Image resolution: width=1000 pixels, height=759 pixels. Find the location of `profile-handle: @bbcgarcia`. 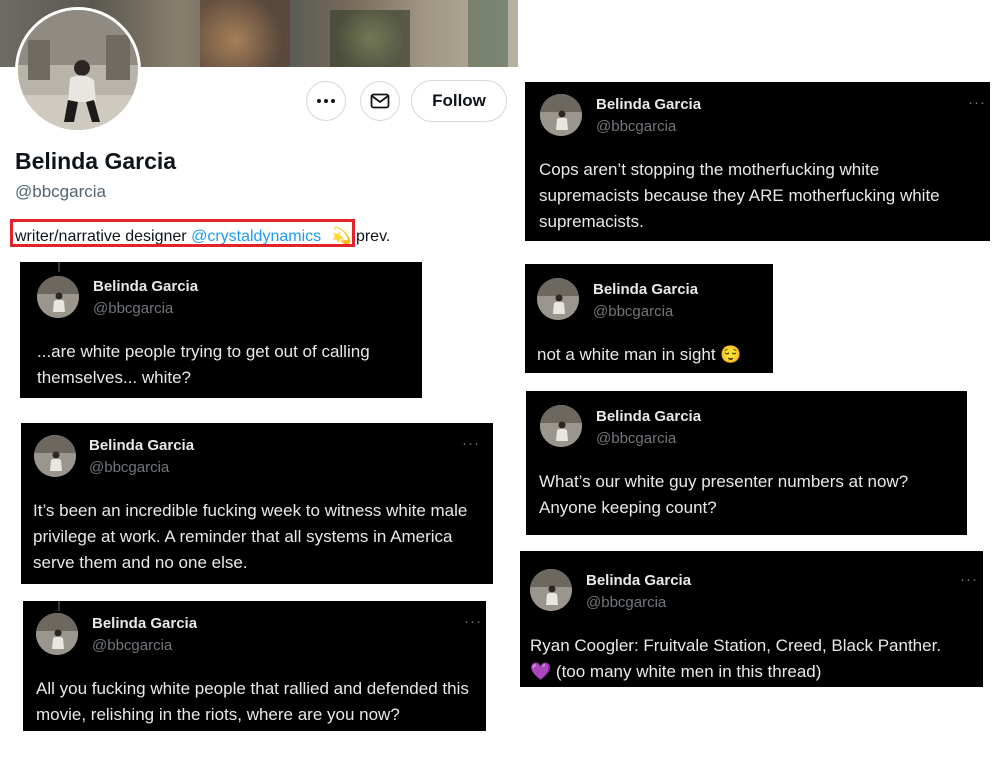

profile-handle: @bbcgarcia is located at coordinates (60, 191).